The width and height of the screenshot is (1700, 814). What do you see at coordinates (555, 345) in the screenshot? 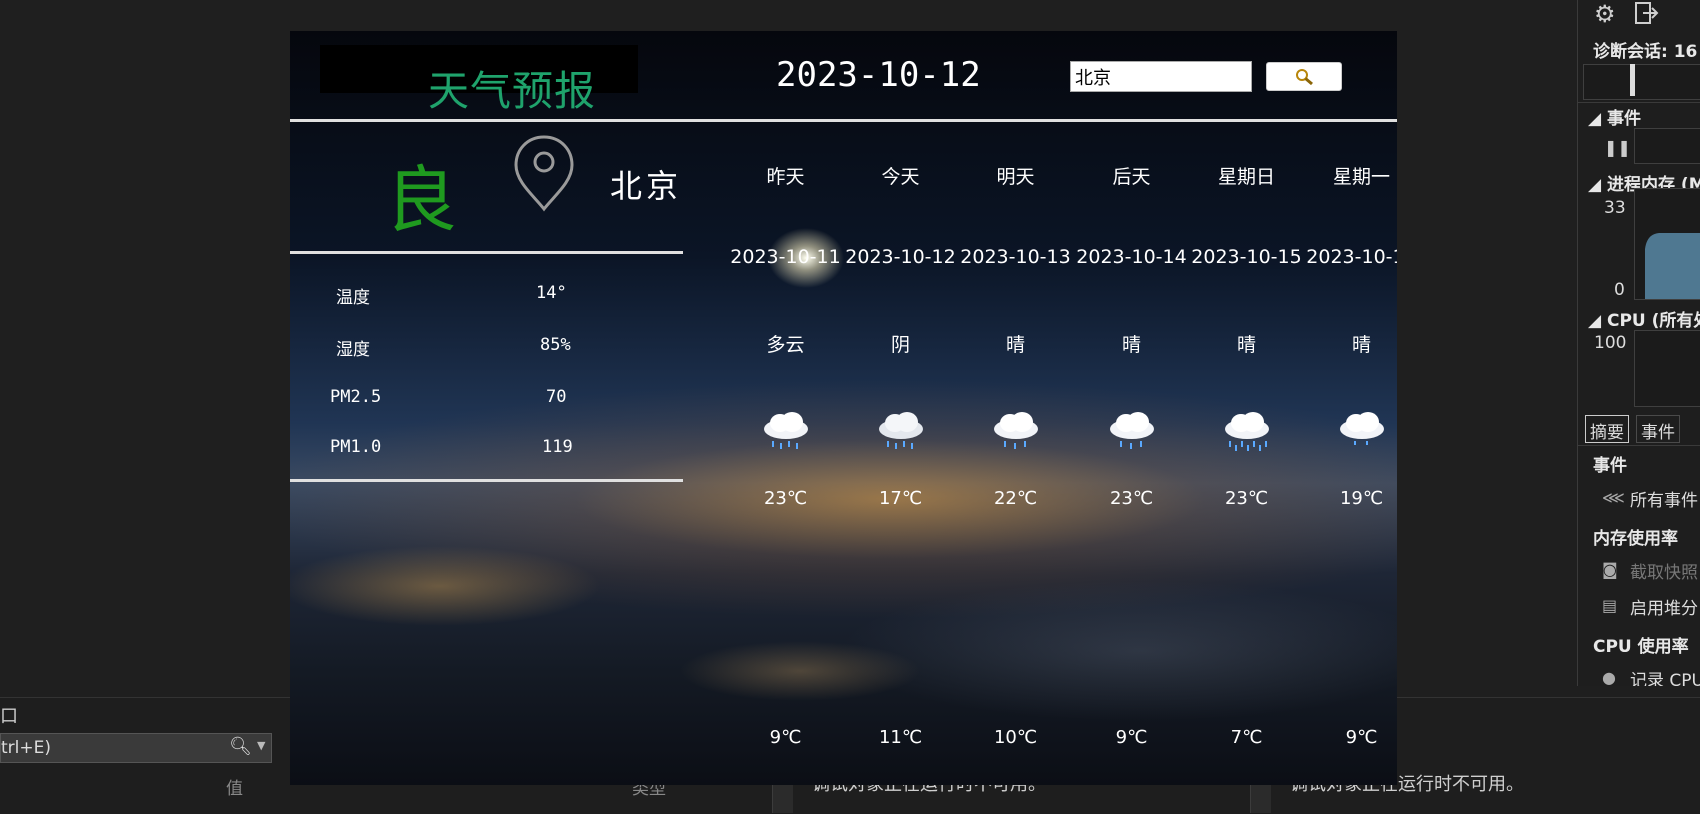
I see `humidity-value: 85%` at bounding box center [555, 345].